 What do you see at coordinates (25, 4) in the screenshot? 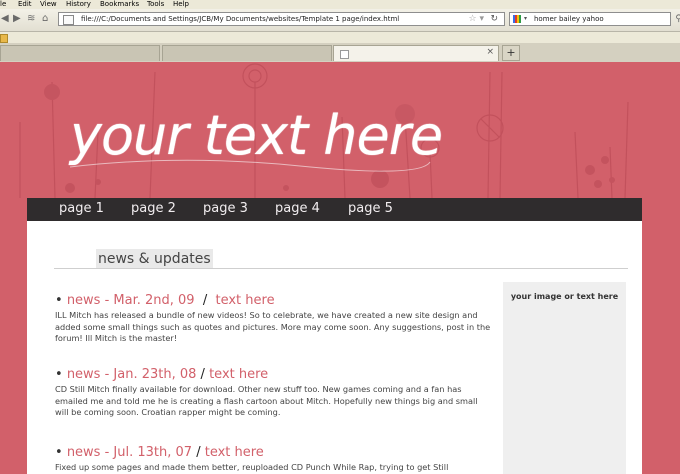
I see `menu-edit: Edit` at bounding box center [25, 4].